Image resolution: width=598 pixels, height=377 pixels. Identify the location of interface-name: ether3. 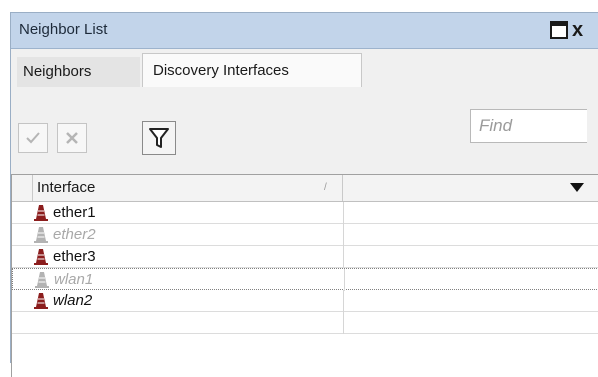
(74, 256).